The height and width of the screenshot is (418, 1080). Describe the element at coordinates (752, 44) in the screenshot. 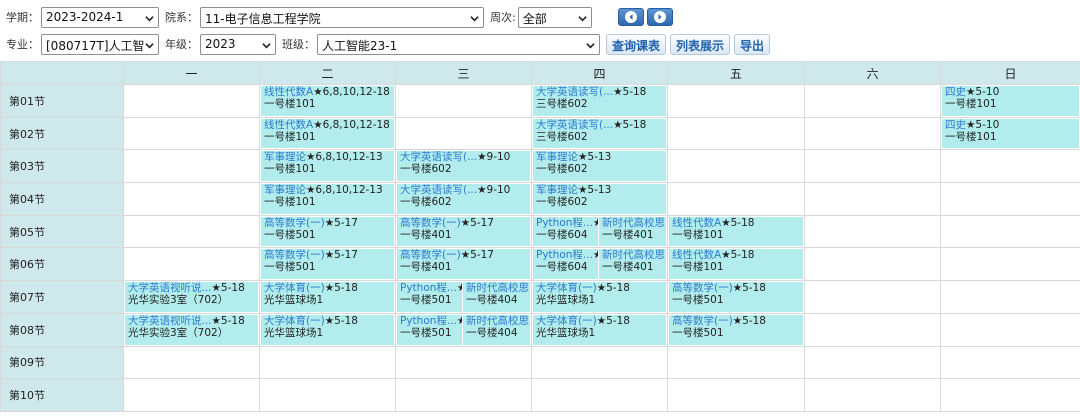

I see `export-button: 导出` at that location.